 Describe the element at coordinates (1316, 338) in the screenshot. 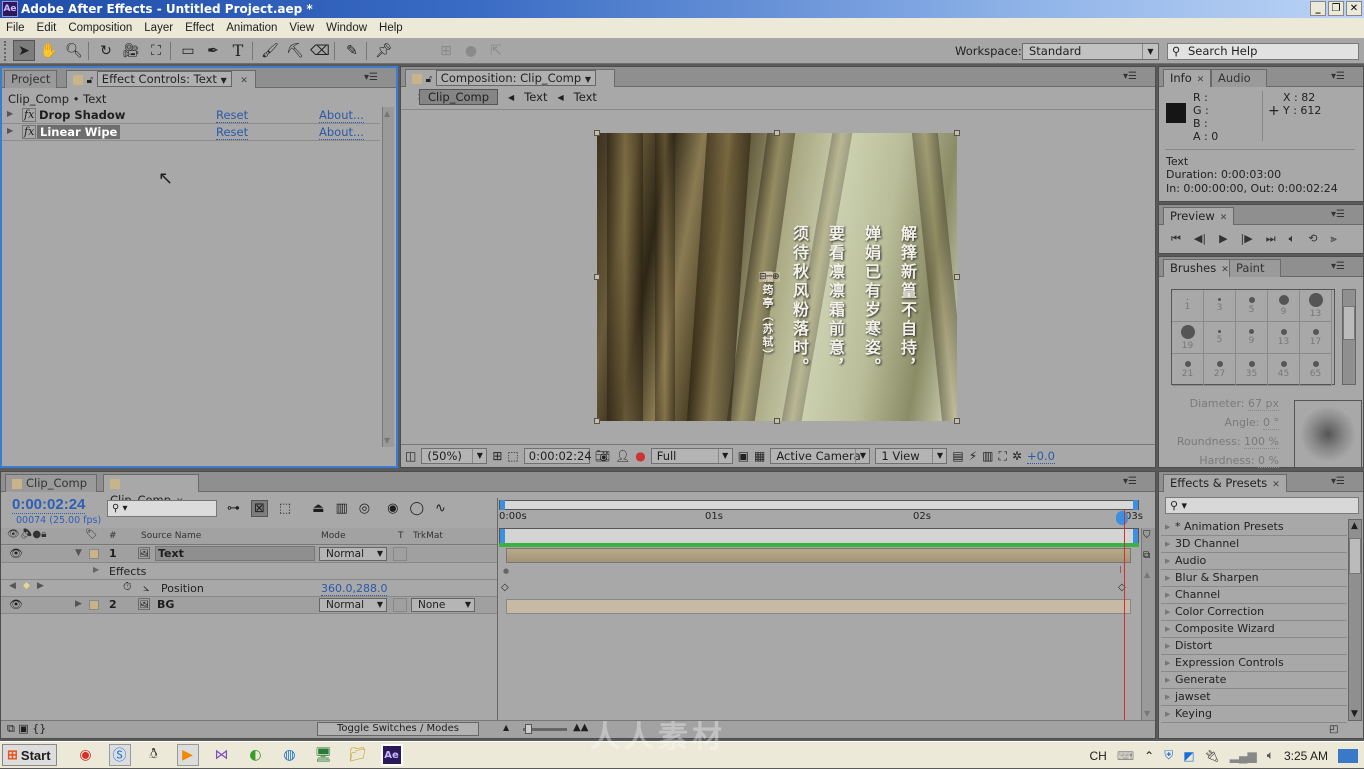

I see `brush-tip: 17` at that location.